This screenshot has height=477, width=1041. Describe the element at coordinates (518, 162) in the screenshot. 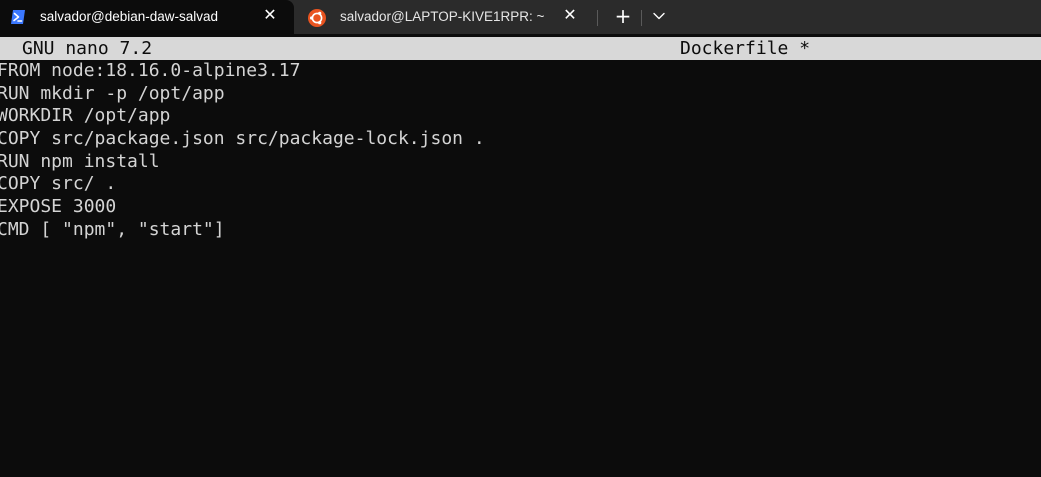

I see `editor-line: RUN npm install` at that location.